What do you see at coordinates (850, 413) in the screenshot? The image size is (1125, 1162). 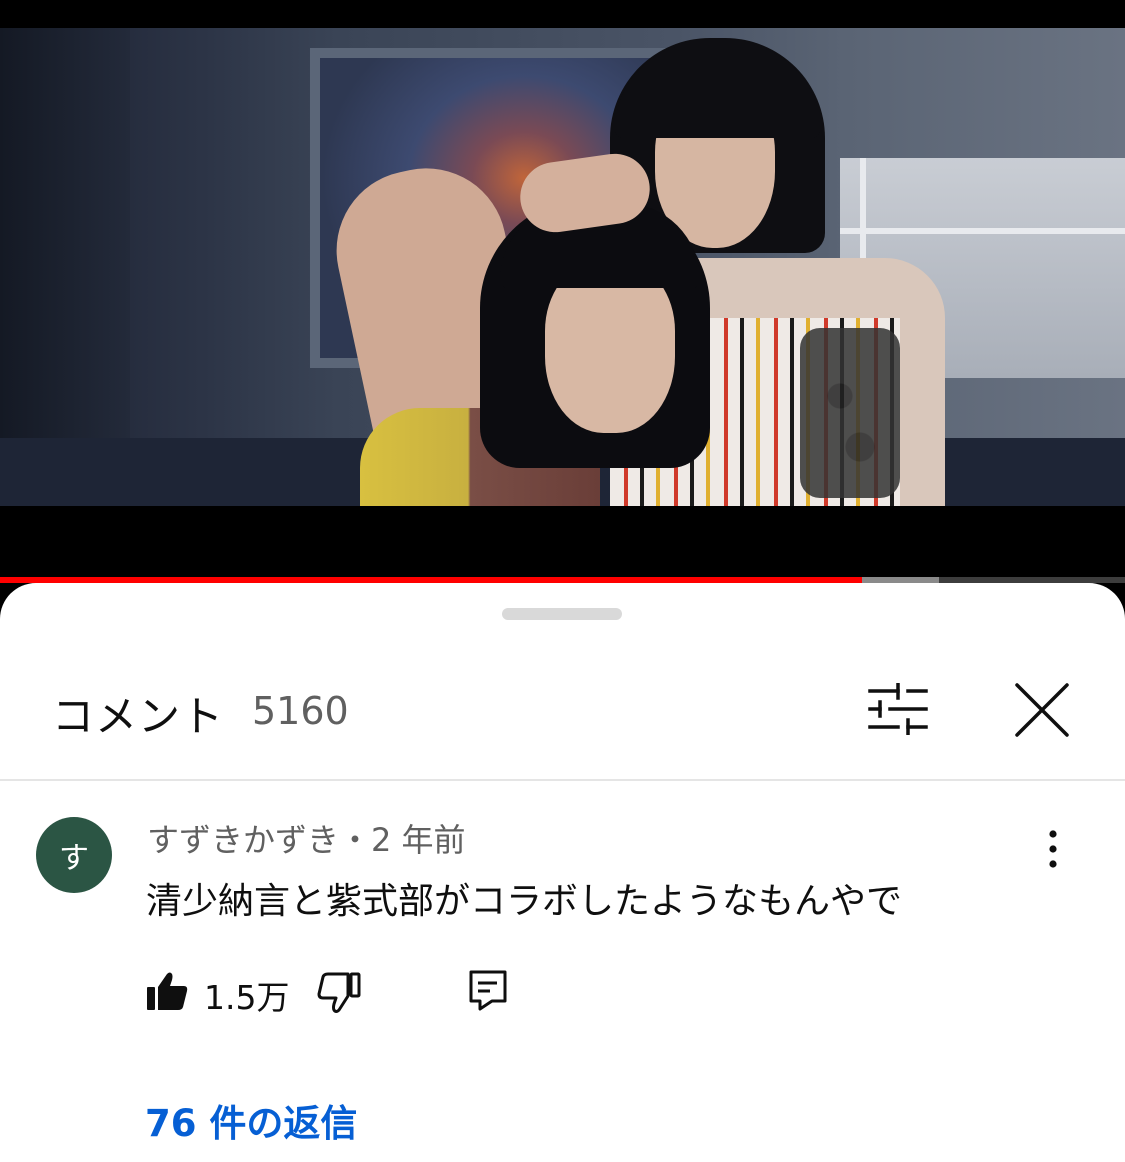 I see `dress-ornament` at bounding box center [850, 413].